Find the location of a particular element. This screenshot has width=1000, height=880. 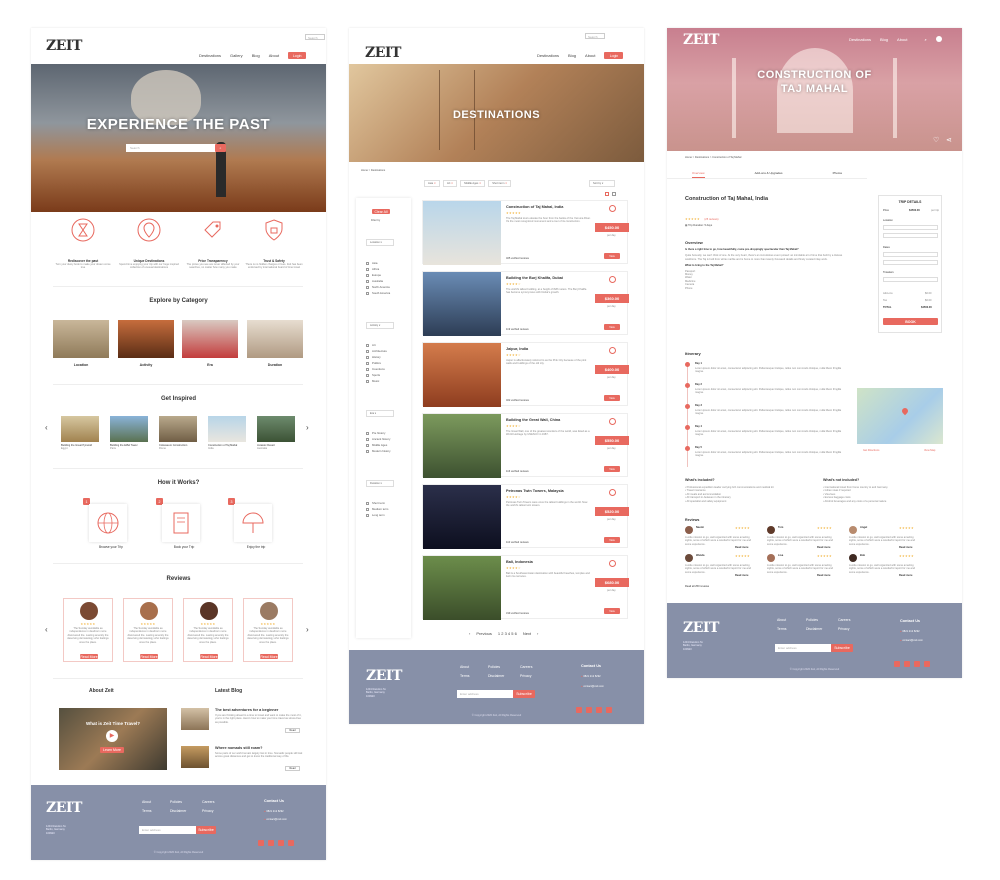

youtube-icon is located at coordinates (271, 843).